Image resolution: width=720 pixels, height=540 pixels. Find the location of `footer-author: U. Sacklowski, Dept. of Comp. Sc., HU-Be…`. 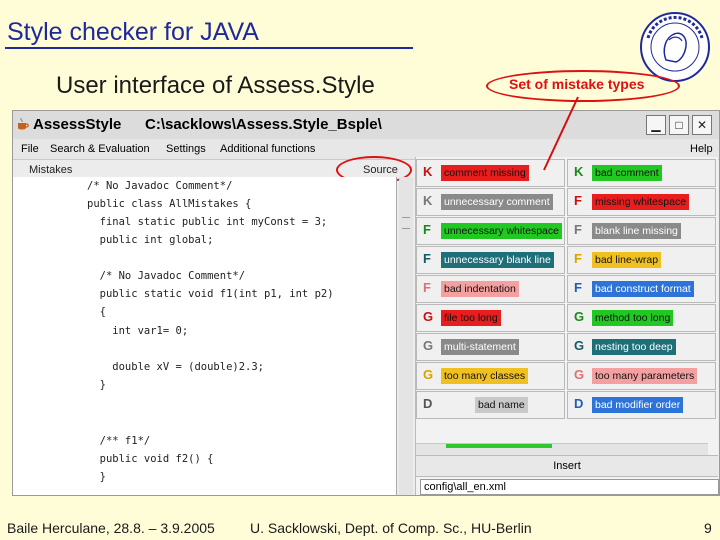

footer-author: U. Sacklowski, Dept. of Comp. Sc., HU-Be… is located at coordinates (391, 528).